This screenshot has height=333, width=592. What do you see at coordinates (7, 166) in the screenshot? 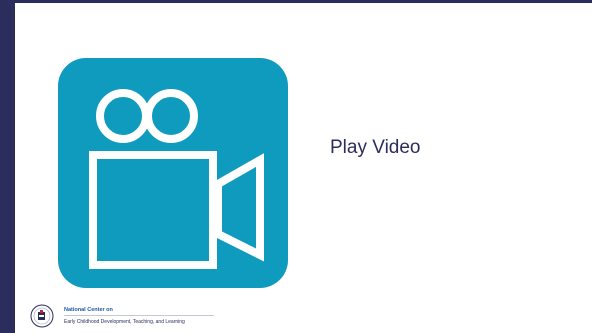
I see `left-accent-bar` at bounding box center [7, 166].